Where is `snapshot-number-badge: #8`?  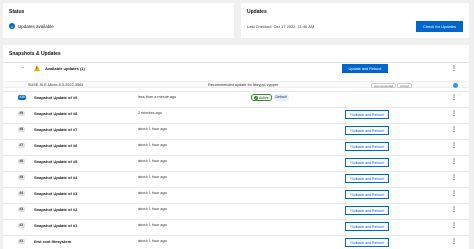 snapshot-number-badge: #8 is located at coordinates (21, 129).